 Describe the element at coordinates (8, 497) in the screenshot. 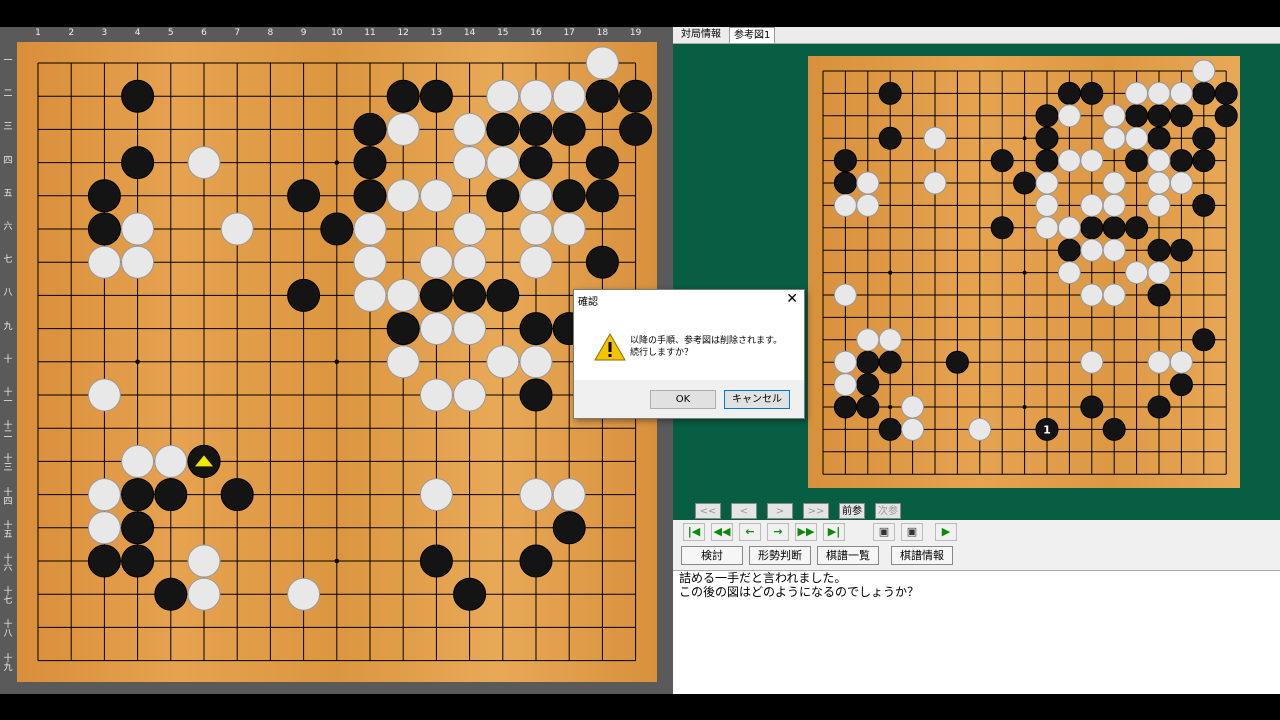

I see `row-coordinate: 十四` at that location.